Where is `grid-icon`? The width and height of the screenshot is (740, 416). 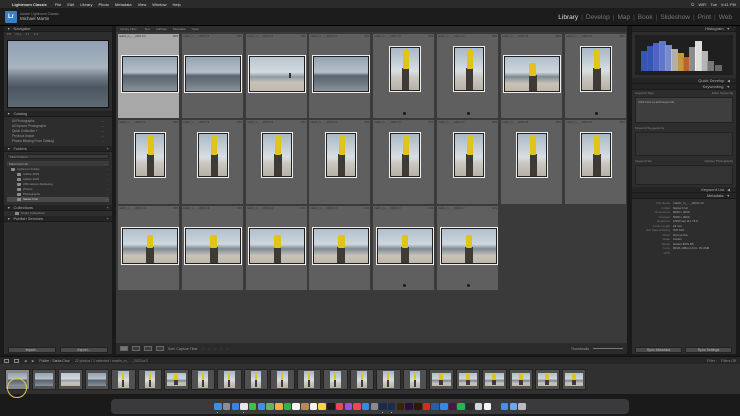
grid-icon is located at coordinates (16, 360).